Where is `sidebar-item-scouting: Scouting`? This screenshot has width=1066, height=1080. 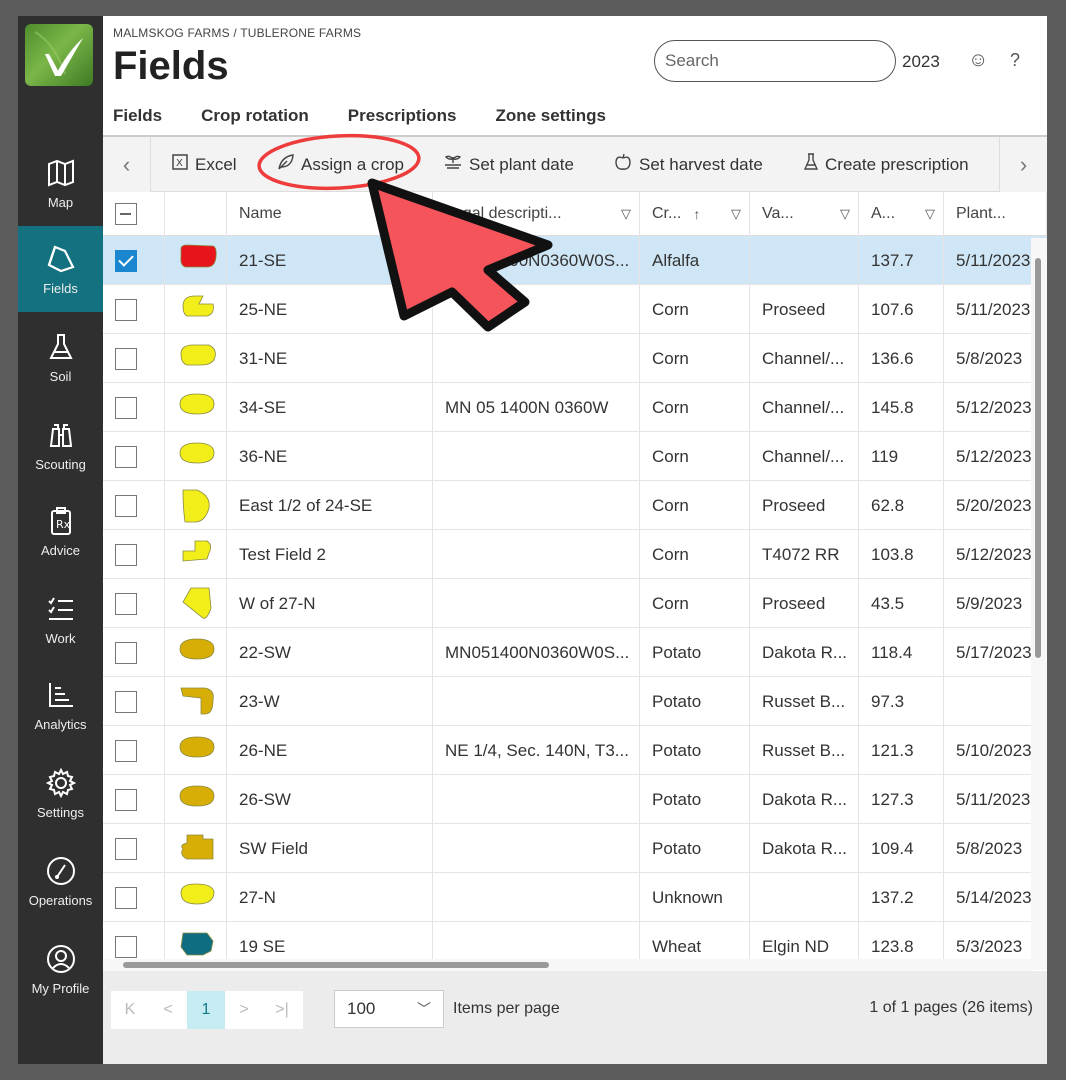
sidebar-item-scouting: Scouting is located at coordinates (60, 445).